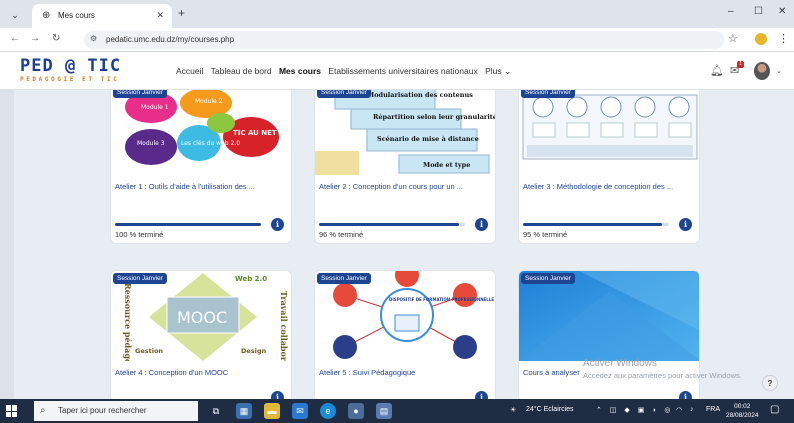 The width and height of the screenshot is (794, 423). What do you see at coordinates (300, 71) in the screenshot?
I see `menu-mes-cours: Mes cours` at bounding box center [300, 71].